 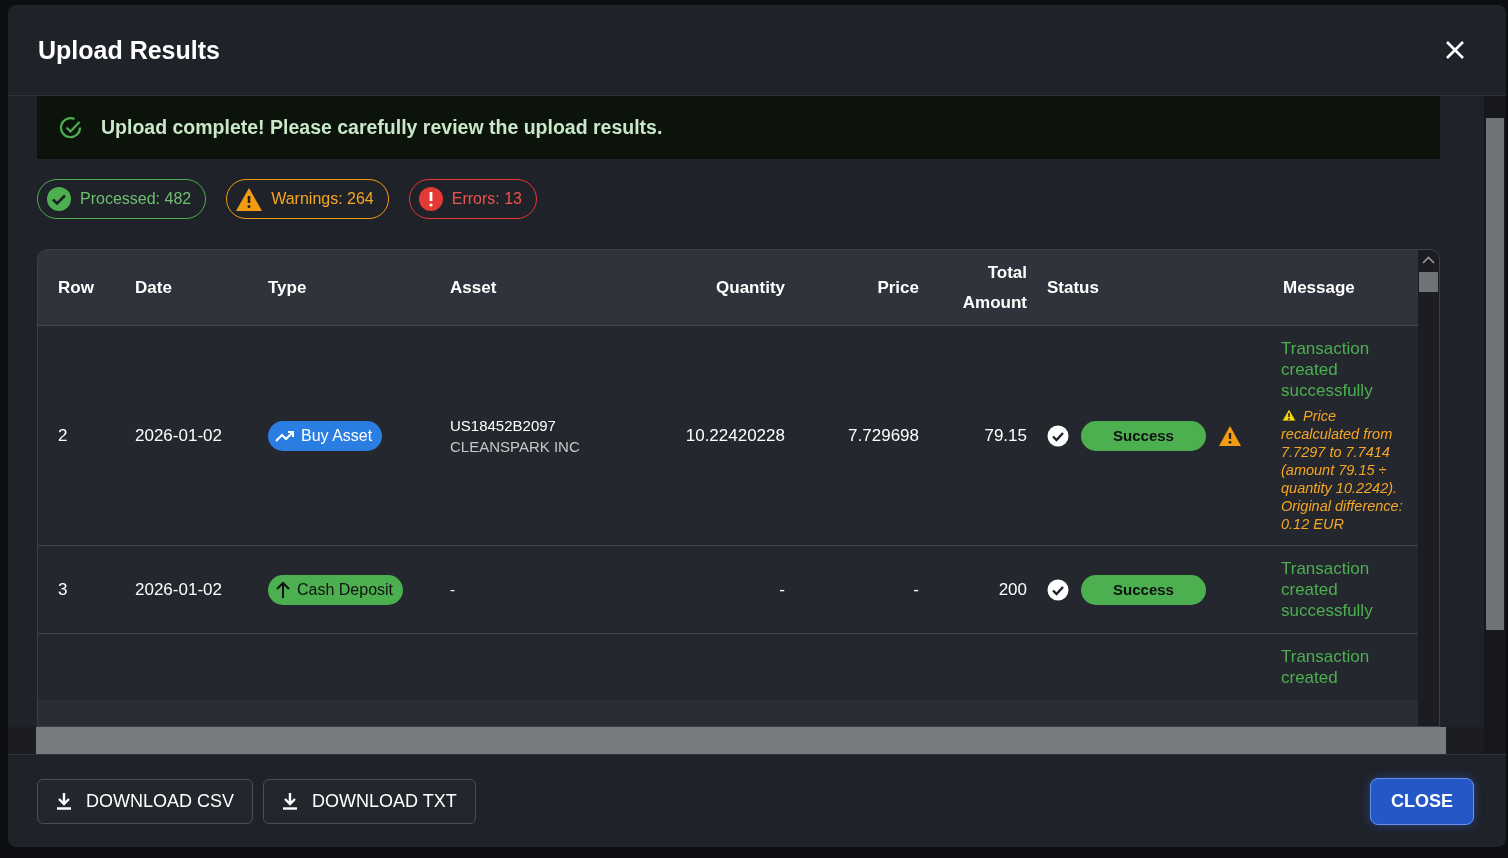 I want to click on column-header: Asset, so click(x=473, y=287).